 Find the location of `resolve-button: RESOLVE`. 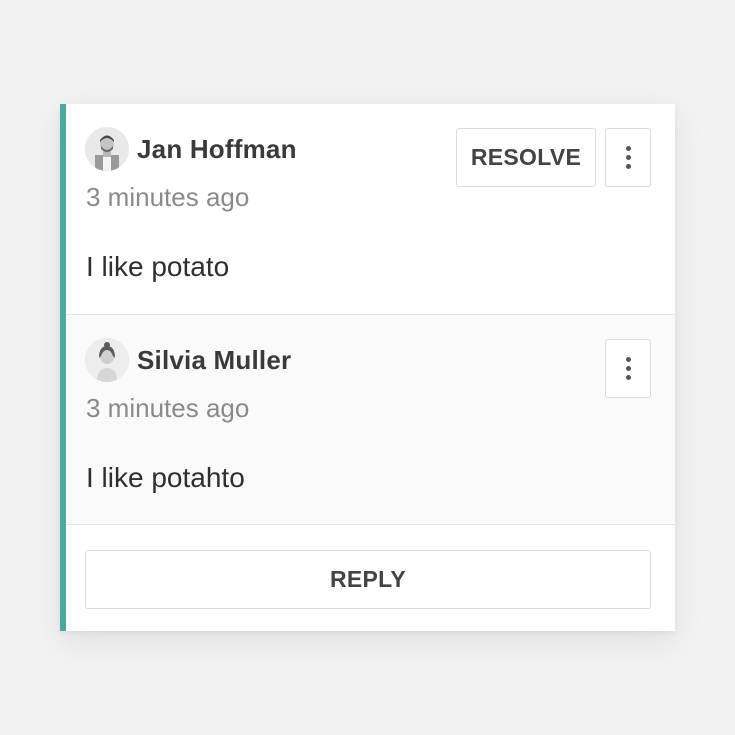

resolve-button: RESOLVE is located at coordinates (526, 157).